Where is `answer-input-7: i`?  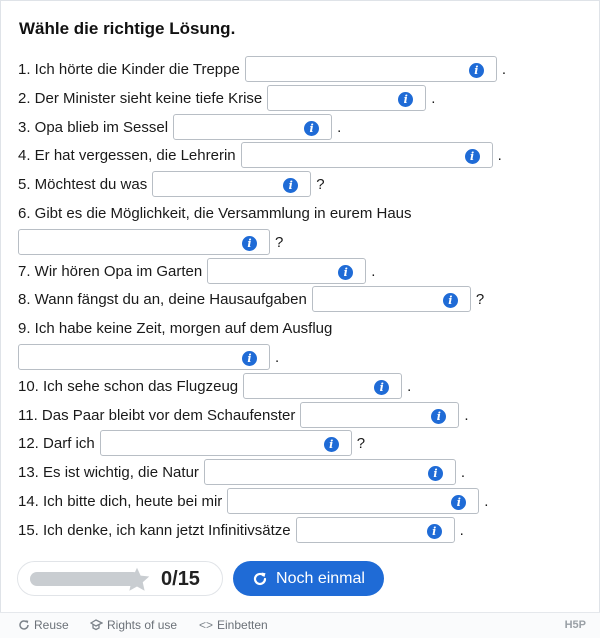 answer-input-7: i is located at coordinates (287, 271).